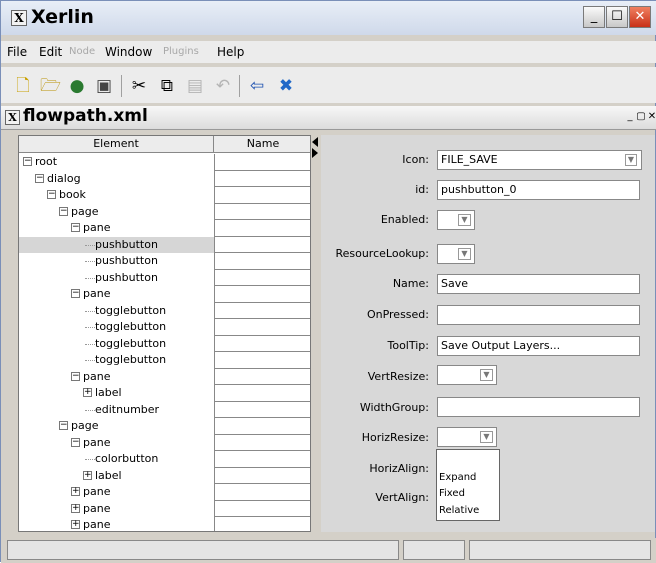 The height and width of the screenshot is (563, 656). I want to click on collapse-left-icon, so click(315, 142).